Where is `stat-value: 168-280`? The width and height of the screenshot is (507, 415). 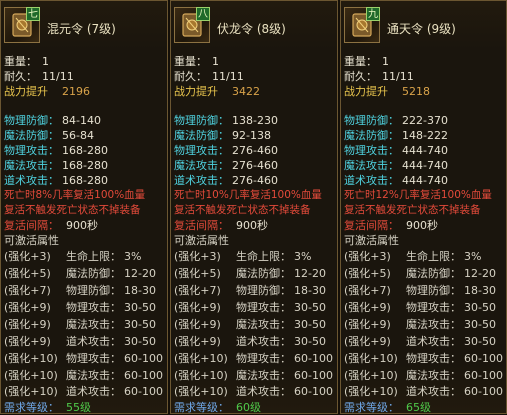 stat-value: 168-280 is located at coordinates (85, 150).